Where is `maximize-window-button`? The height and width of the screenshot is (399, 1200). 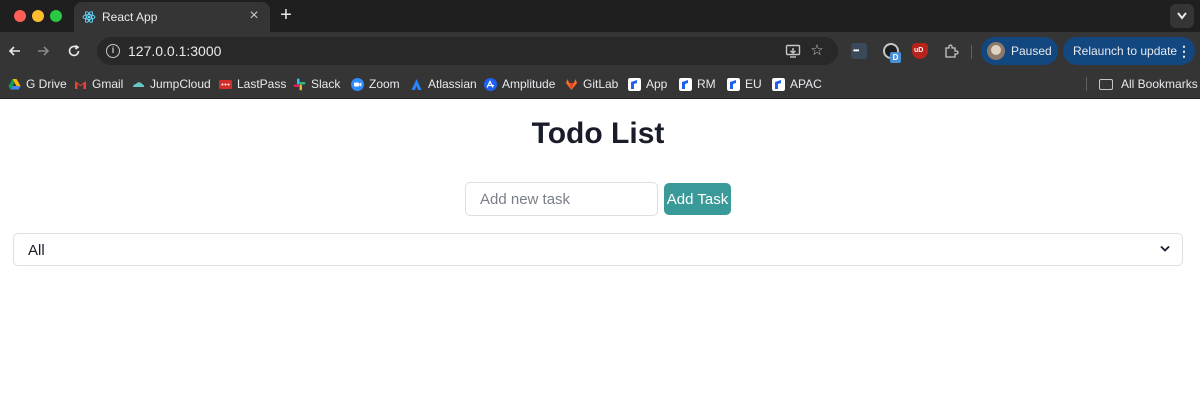
maximize-window-button is located at coordinates (56, 16).